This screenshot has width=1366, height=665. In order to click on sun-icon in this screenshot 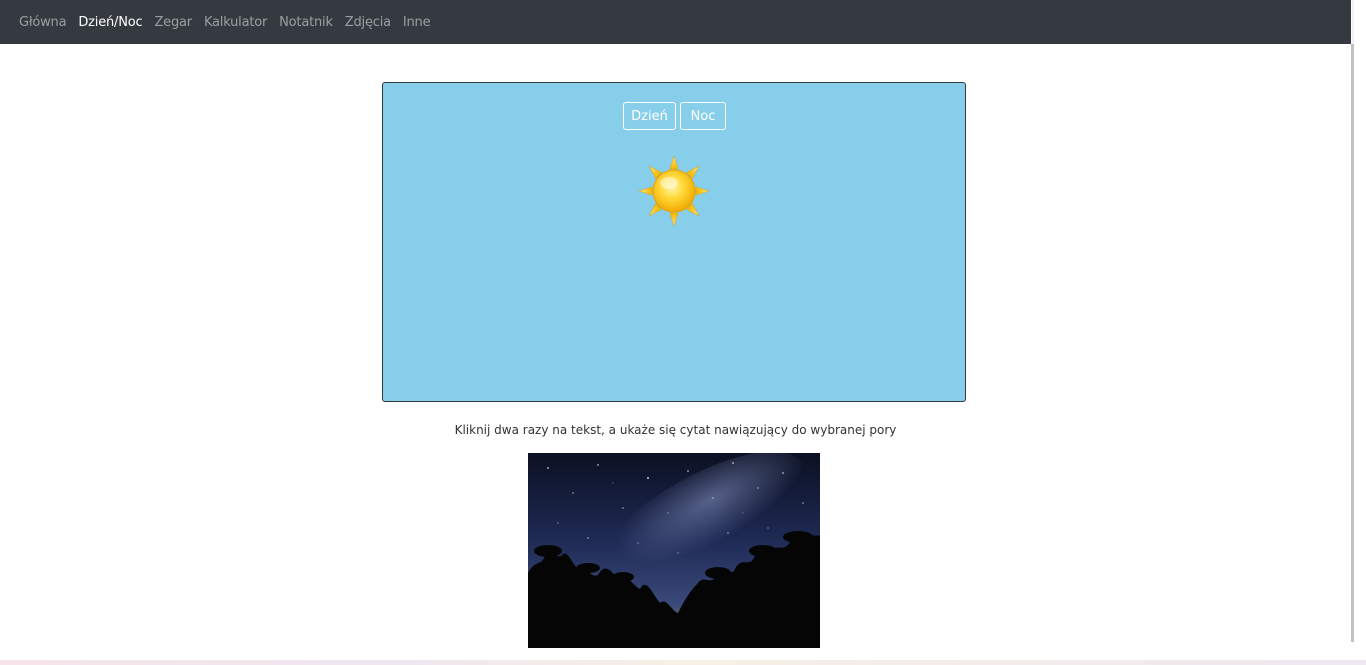, I will do `click(674, 191)`.